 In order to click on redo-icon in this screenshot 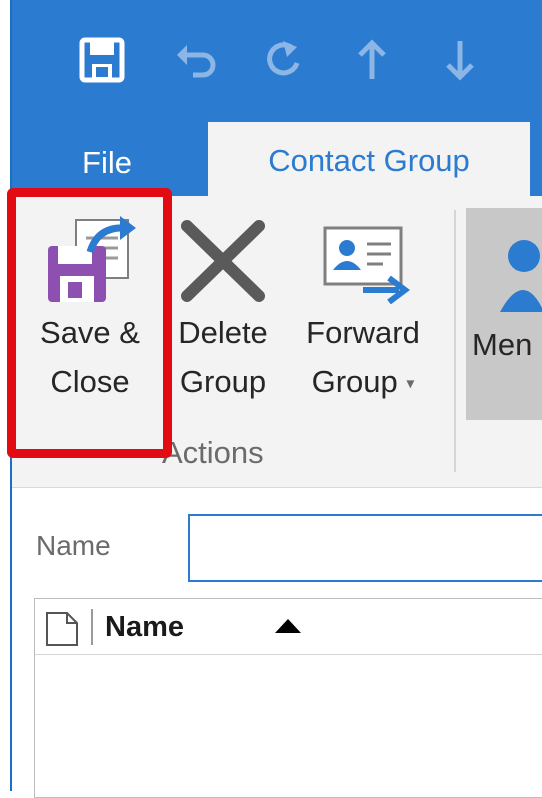, I will do `click(284, 60)`.